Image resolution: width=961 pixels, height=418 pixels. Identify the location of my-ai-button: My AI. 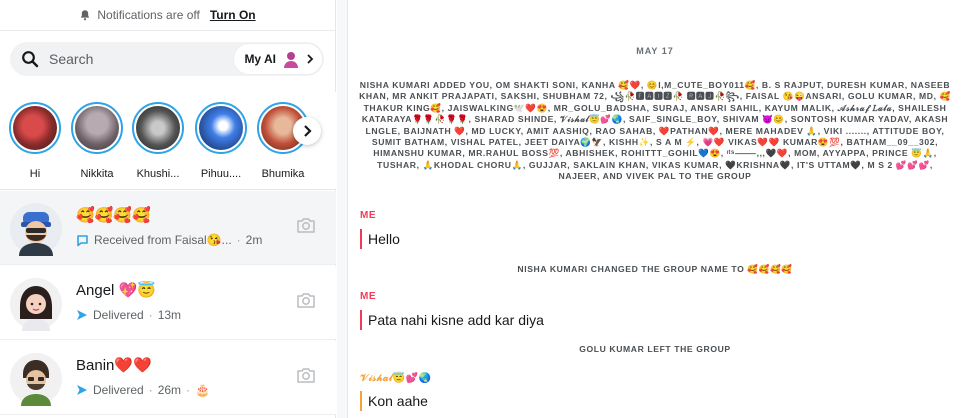
(278, 59).